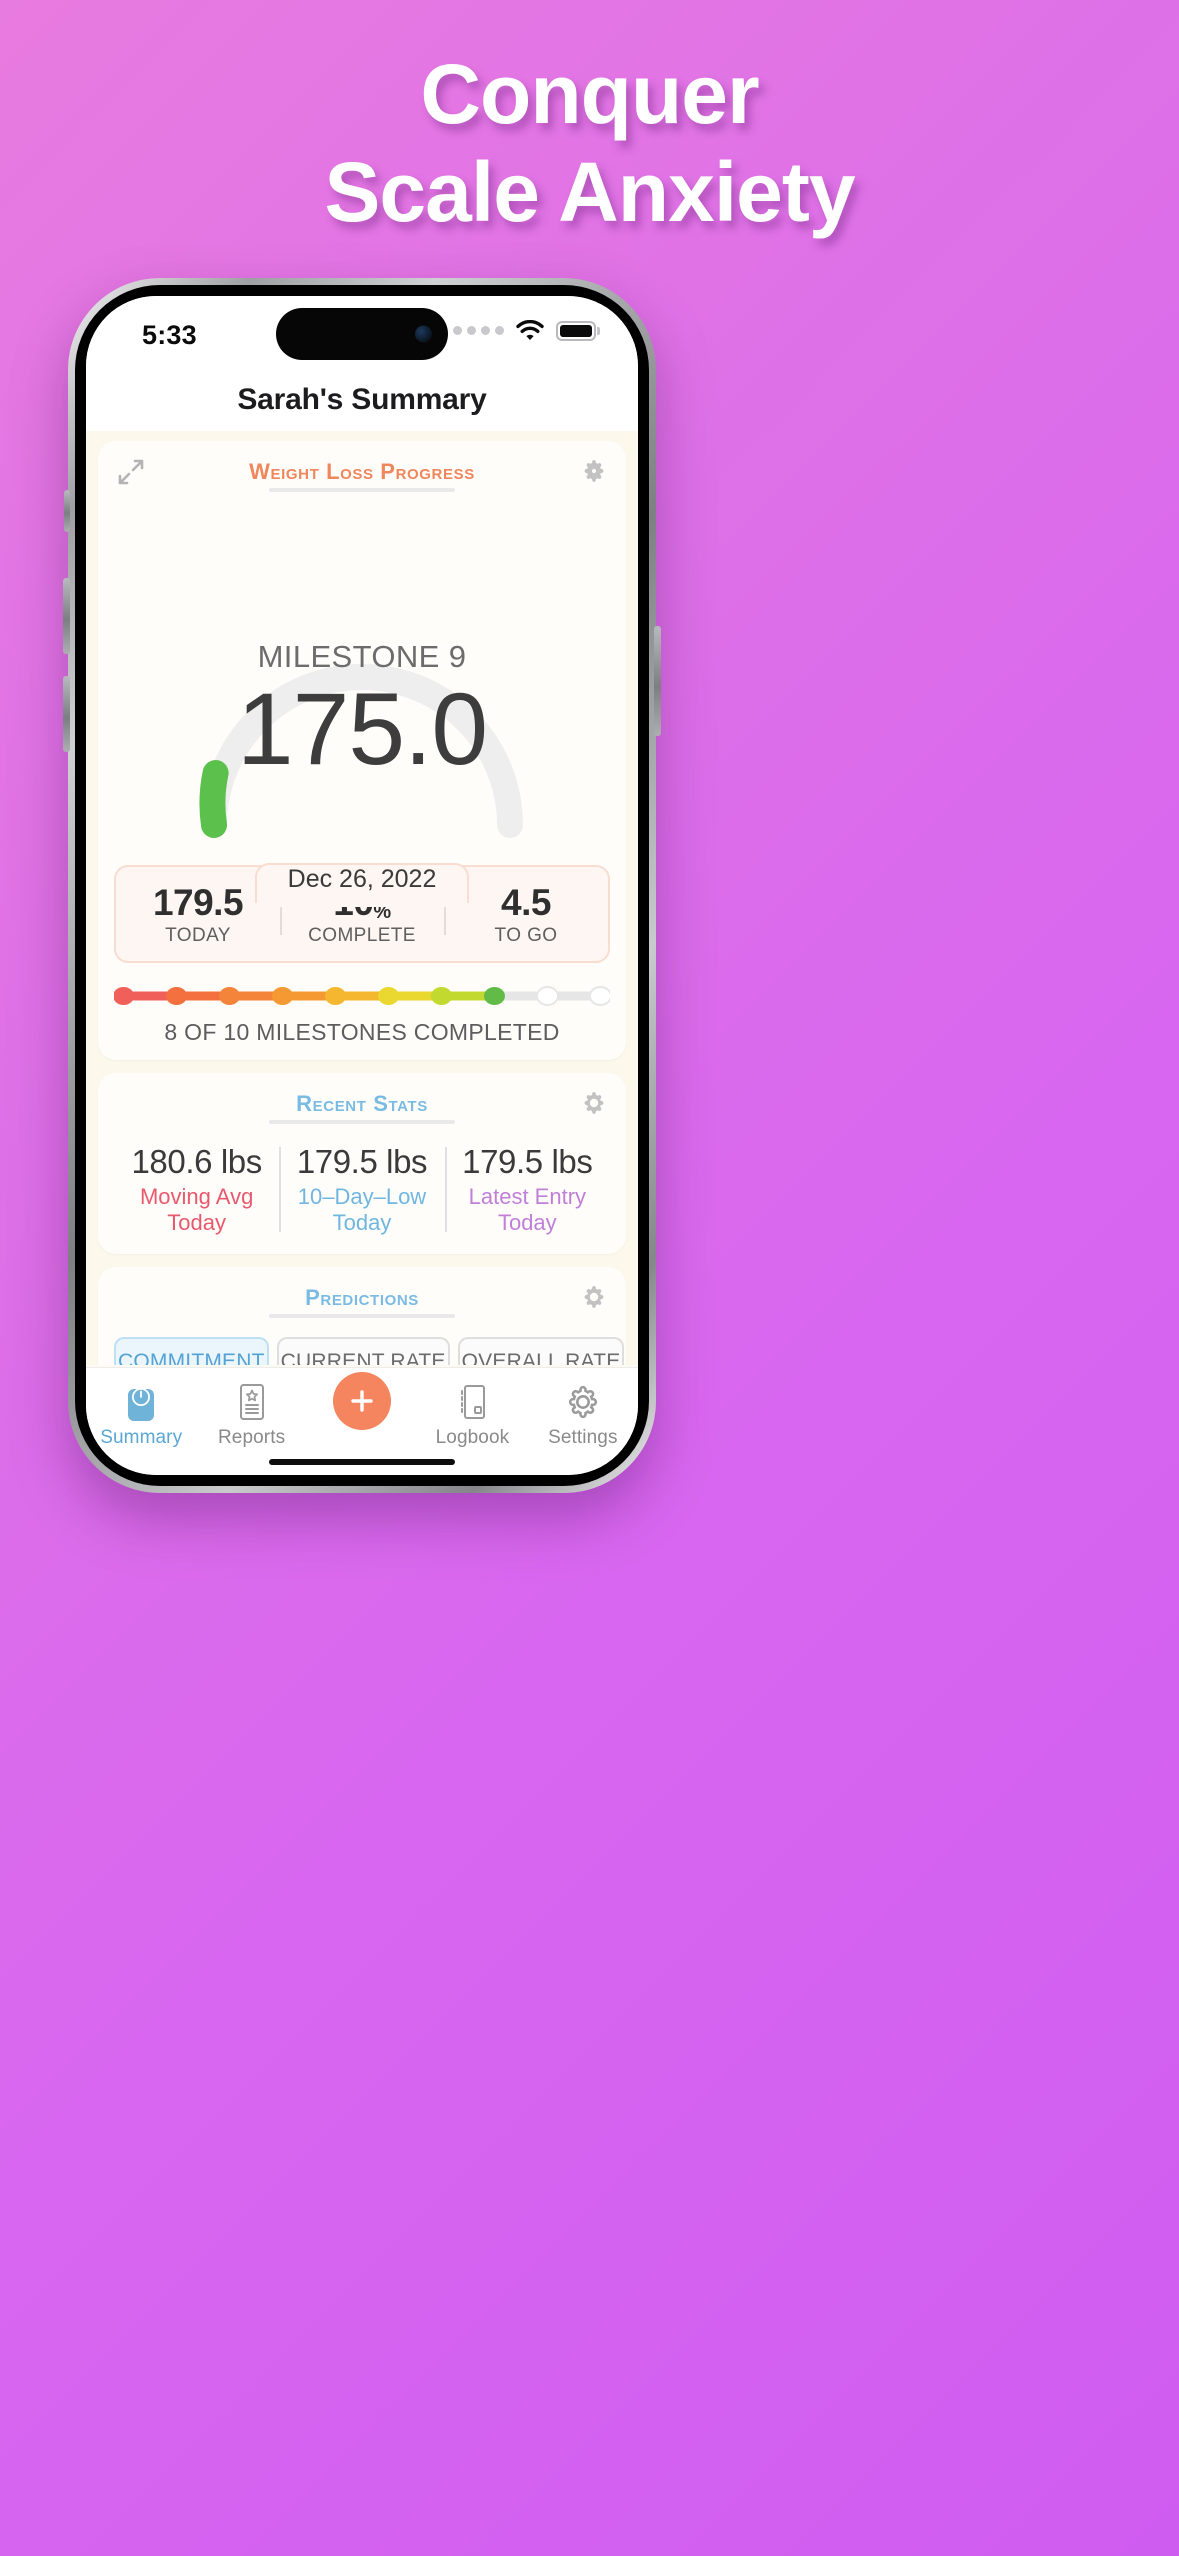 The height and width of the screenshot is (2556, 1179). Describe the element at coordinates (362, 471) in the screenshot. I see `progress-card-title: Weight Loss Progress` at that location.